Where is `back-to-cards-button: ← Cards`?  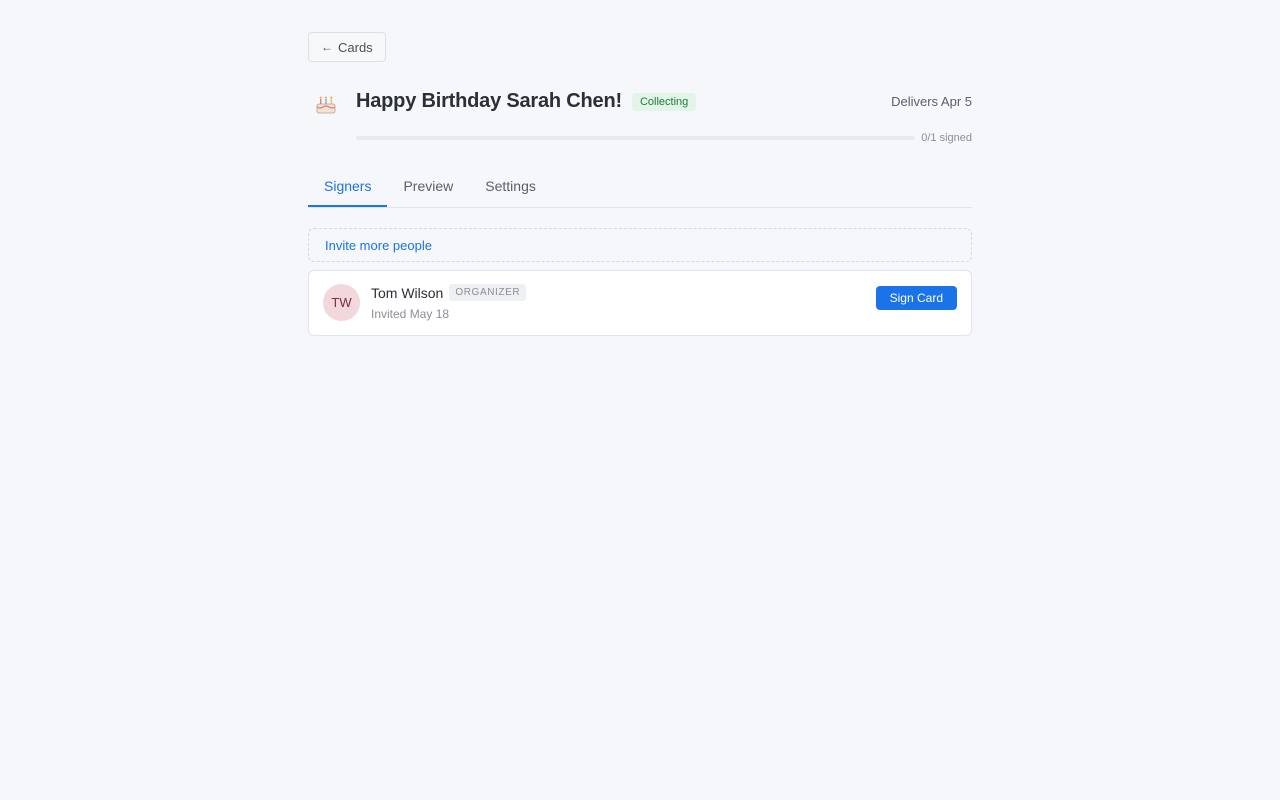 back-to-cards-button: ← Cards is located at coordinates (347, 47).